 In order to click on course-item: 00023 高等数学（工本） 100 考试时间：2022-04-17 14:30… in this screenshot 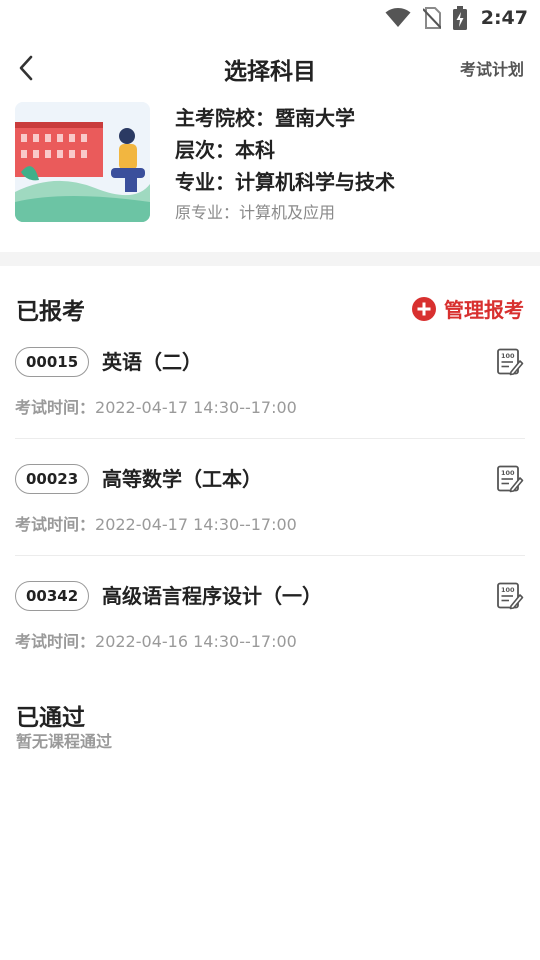, I will do `click(270, 522)`.